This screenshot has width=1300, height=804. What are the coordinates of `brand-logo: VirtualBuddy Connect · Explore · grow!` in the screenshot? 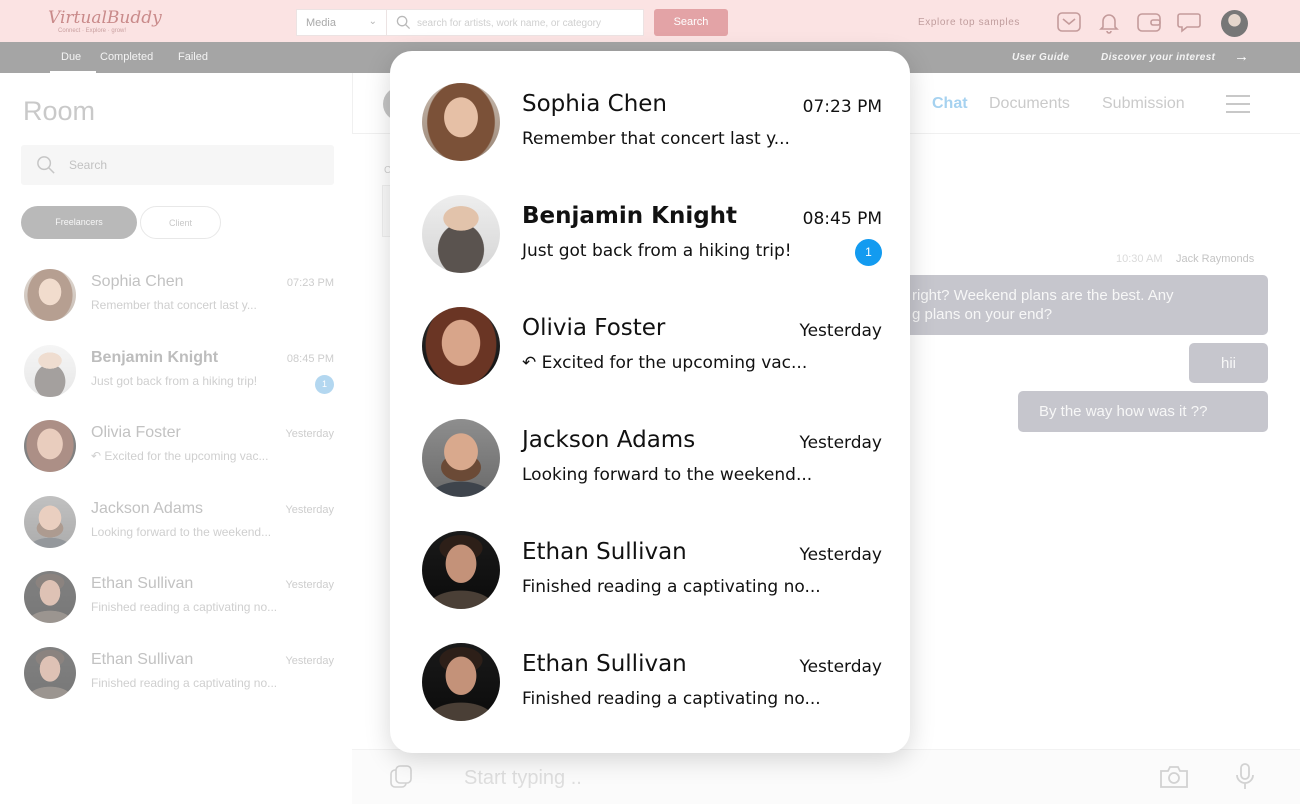 It's located at (105, 22).